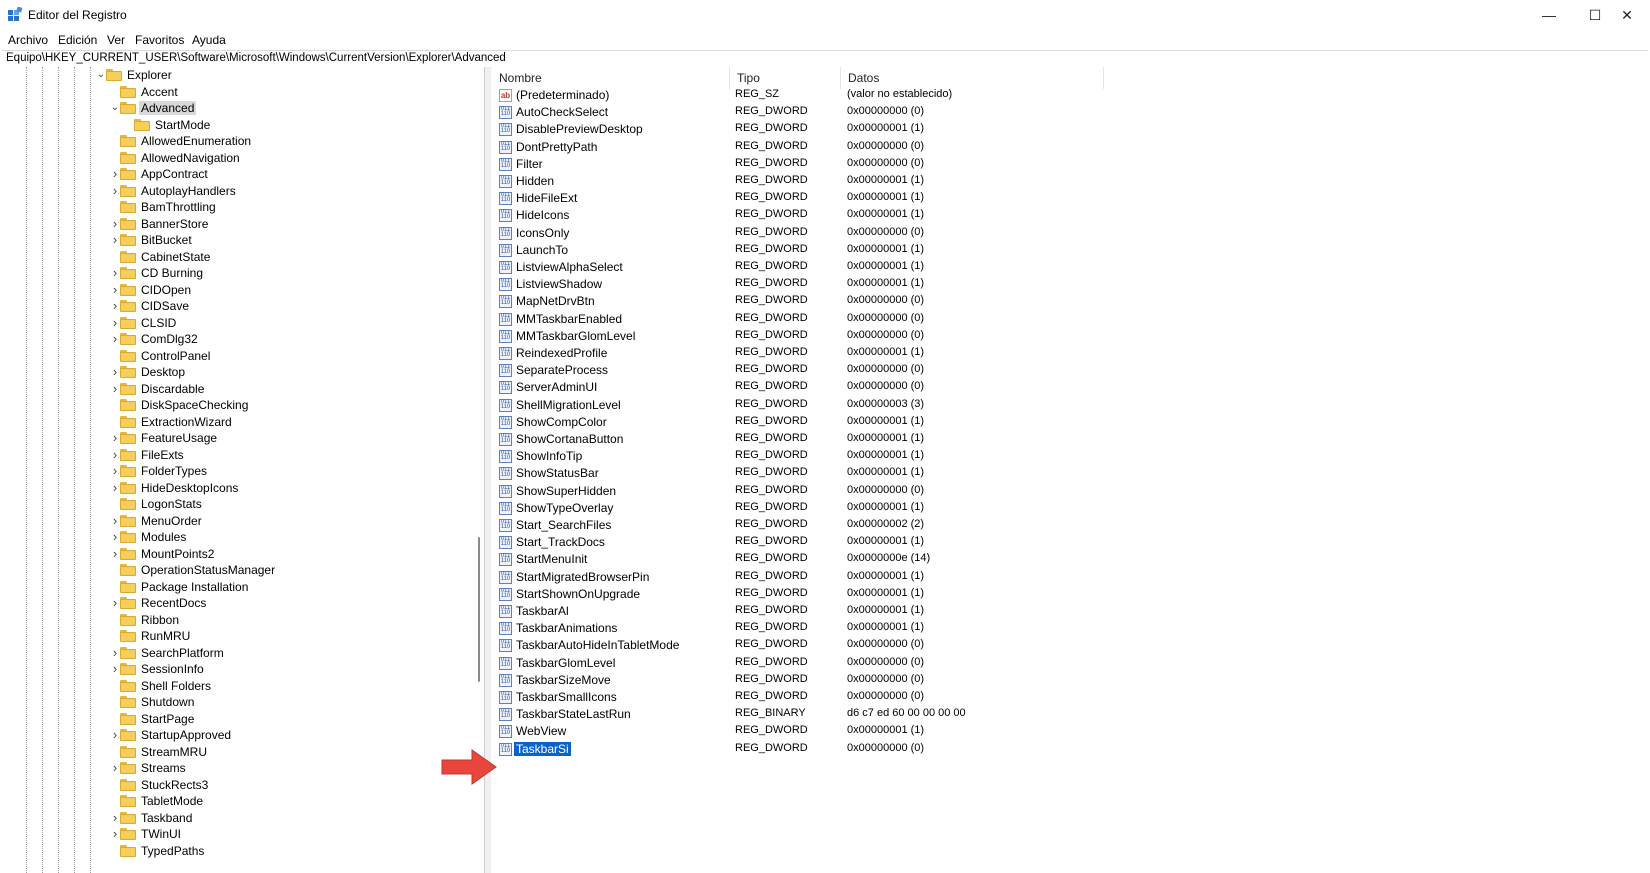  Describe the element at coordinates (235, 851) in the screenshot. I see `tree-node: TypedPaths` at that location.